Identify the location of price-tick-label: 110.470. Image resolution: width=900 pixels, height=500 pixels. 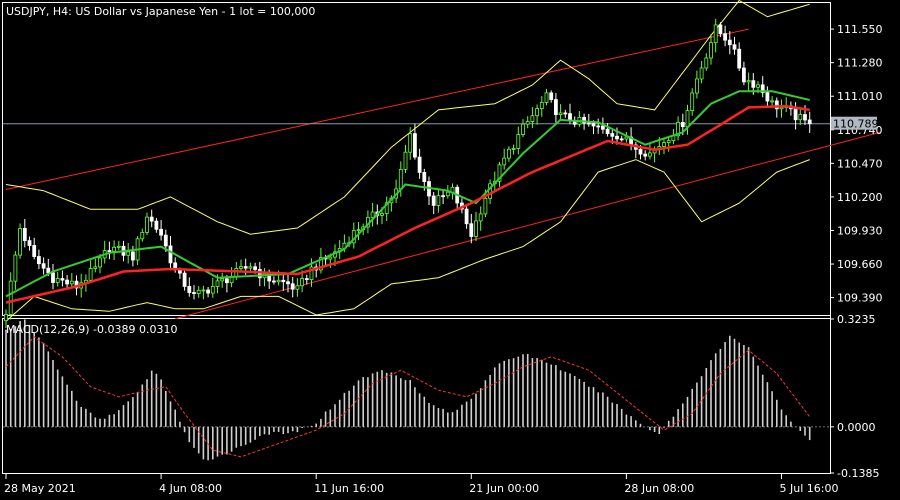
(860, 163).